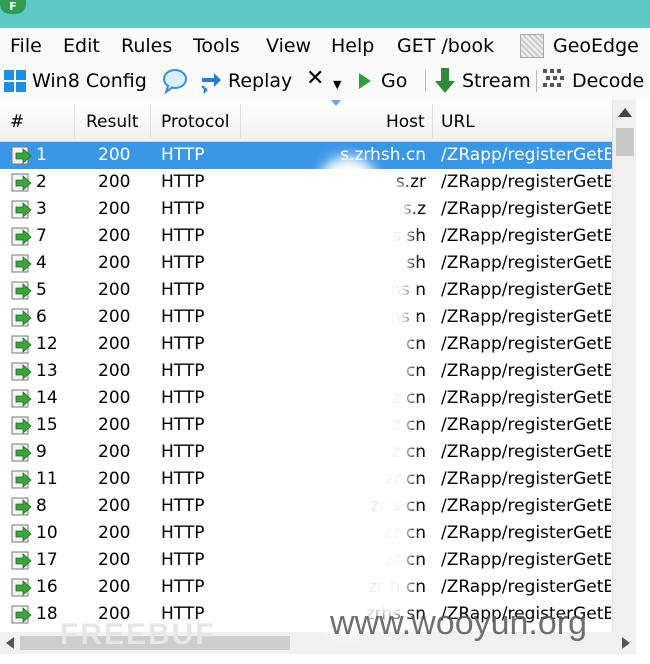 The image size is (650, 664). What do you see at coordinates (306, 344) in the screenshot?
I see `table-row: 12 200 HTTP cn/ZRapp/registerGetBo` at bounding box center [306, 344].